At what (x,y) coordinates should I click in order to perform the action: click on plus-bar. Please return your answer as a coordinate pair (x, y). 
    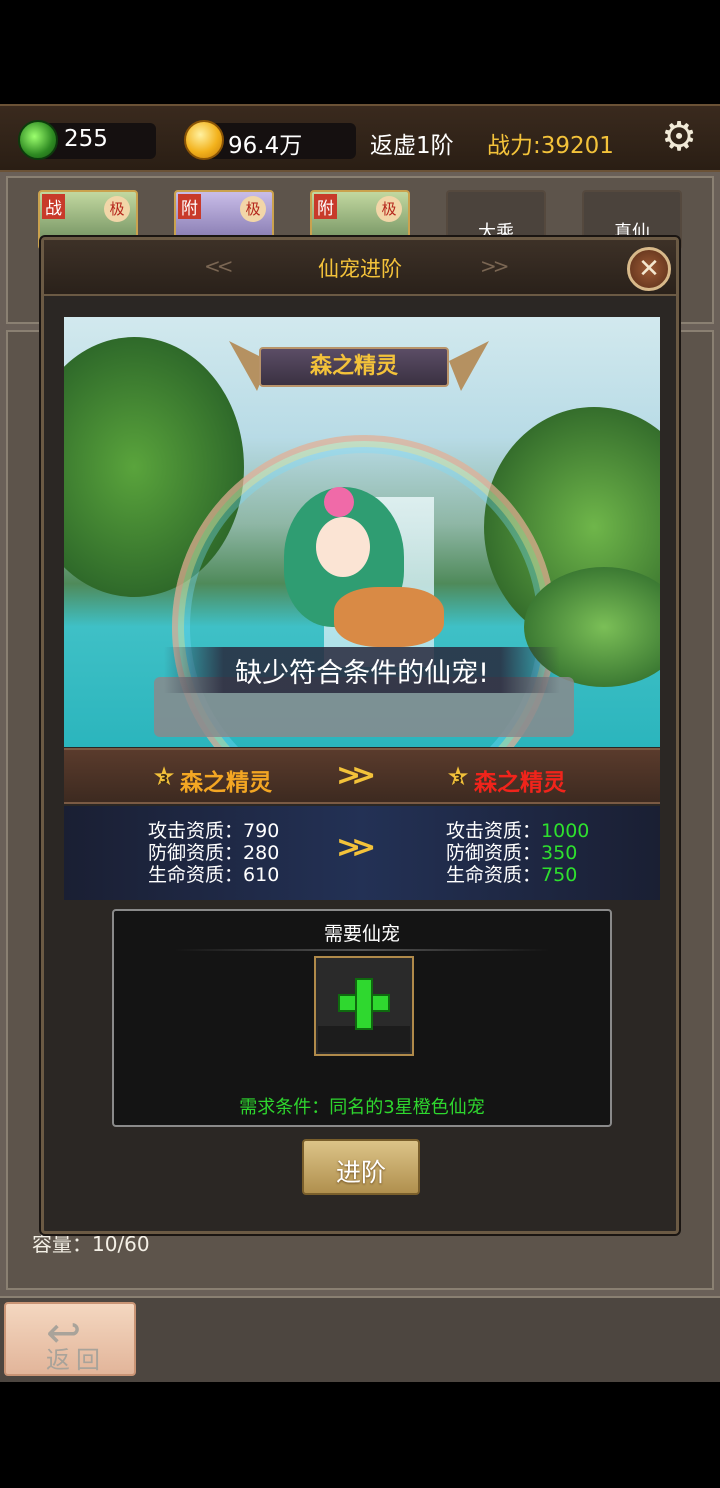
    Looking at the image, I should click on (364, 1004).